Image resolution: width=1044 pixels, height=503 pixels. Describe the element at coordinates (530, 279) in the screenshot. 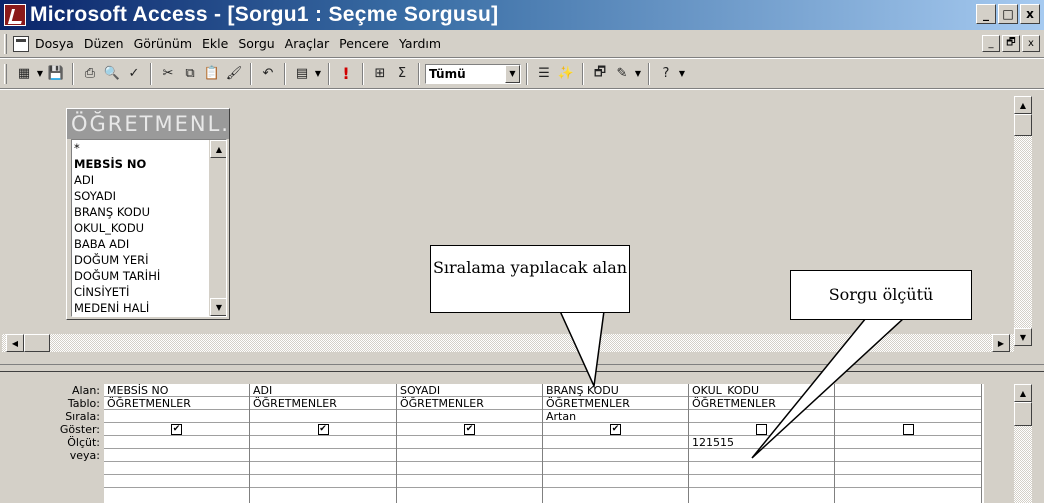

I see `sort-callout: Sıralama yapılacak alan` at that location.